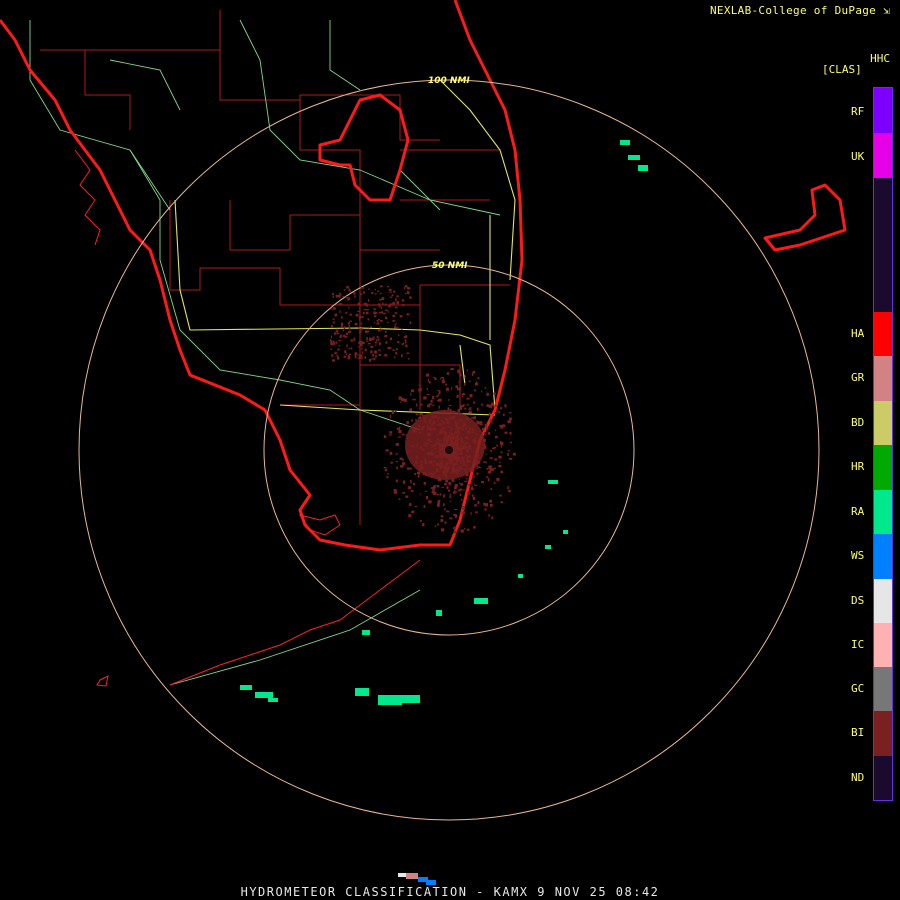  What do you see at coordinates (883, 334) in the screenshot?
I see `legend-swatch-ha` at bounding box center [883, 334].